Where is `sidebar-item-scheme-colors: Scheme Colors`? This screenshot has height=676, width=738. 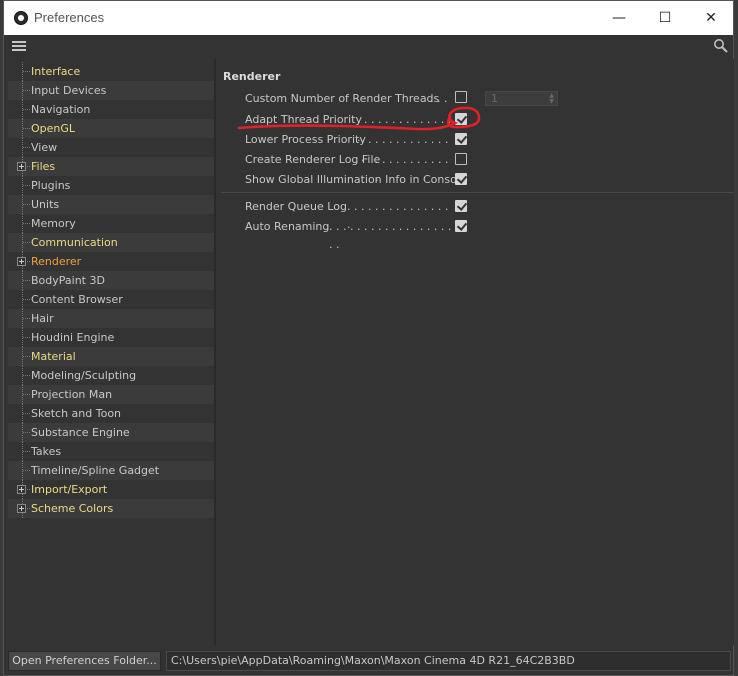
sidebar-item-scheme-colors: Scheme Colors is located at coordinates (111, 508).